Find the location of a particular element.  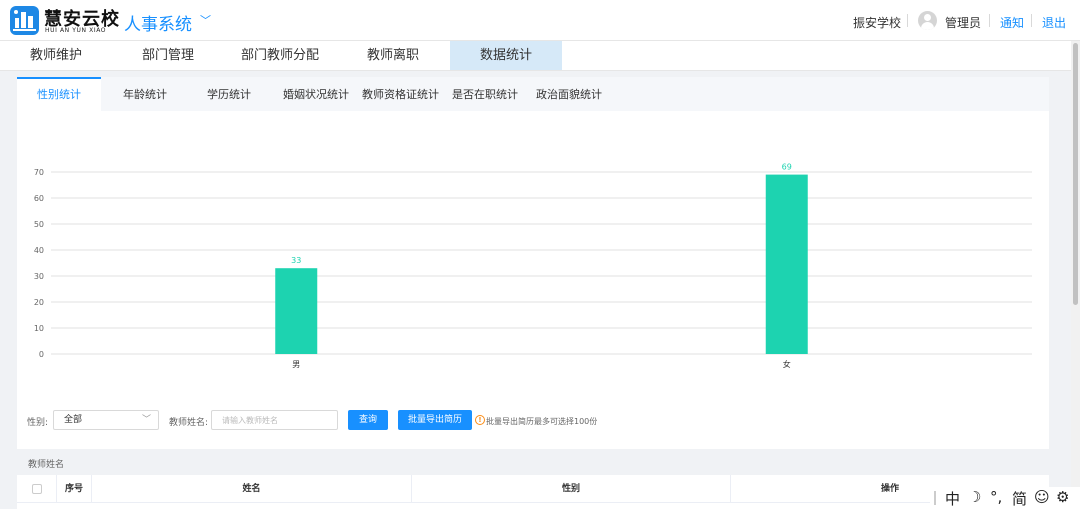

data-label: 33 is located at coordinates (296, 260).